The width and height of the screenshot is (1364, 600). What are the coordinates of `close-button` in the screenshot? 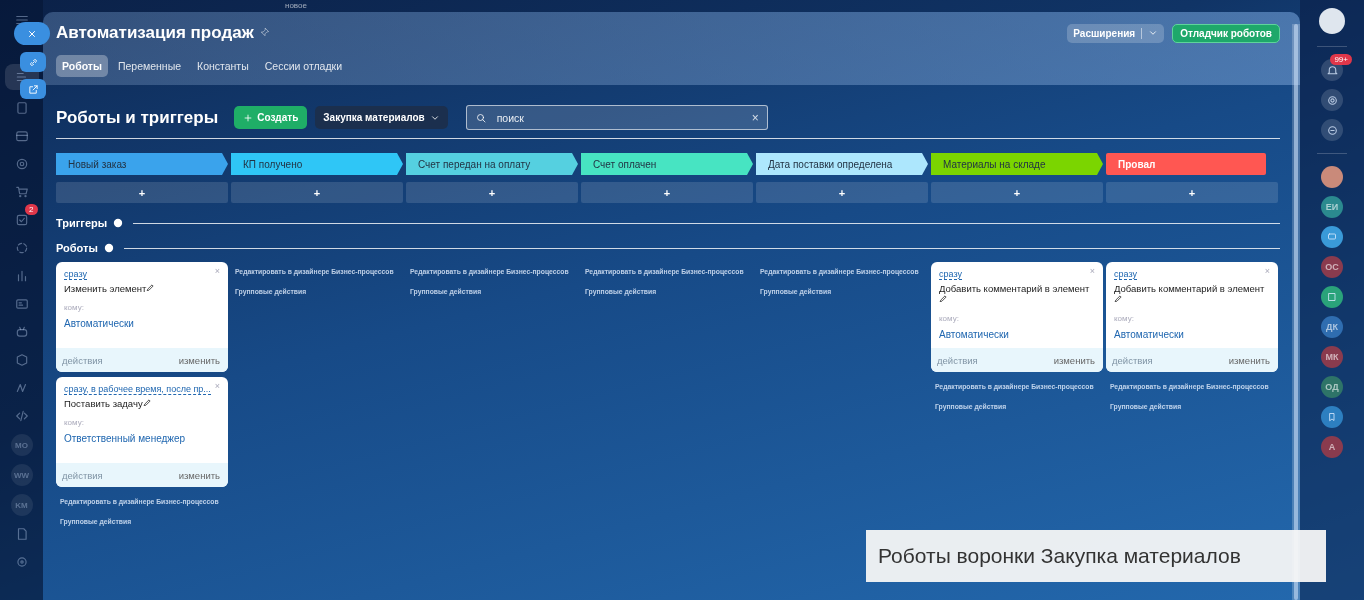 It's located at (32, 33).